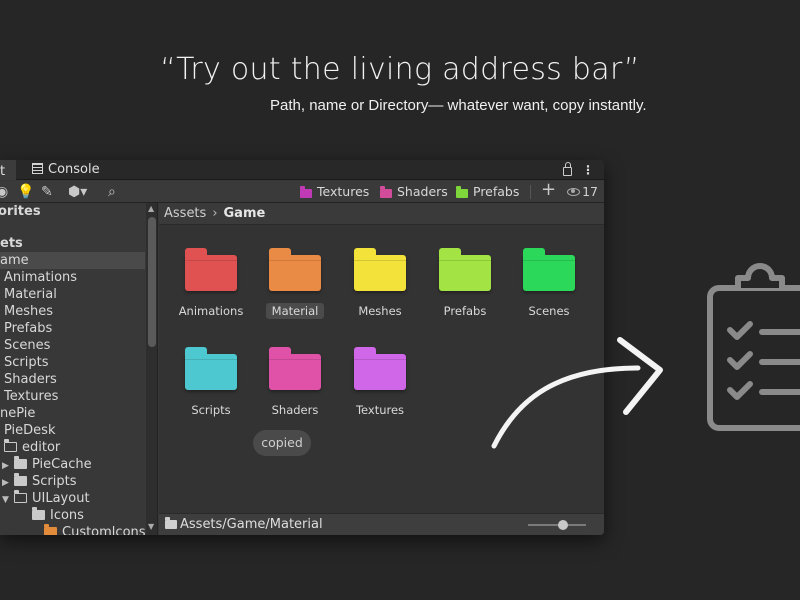 The image size is (800, 600). I want to click on edit-icon: ✎, so click(47, 192).